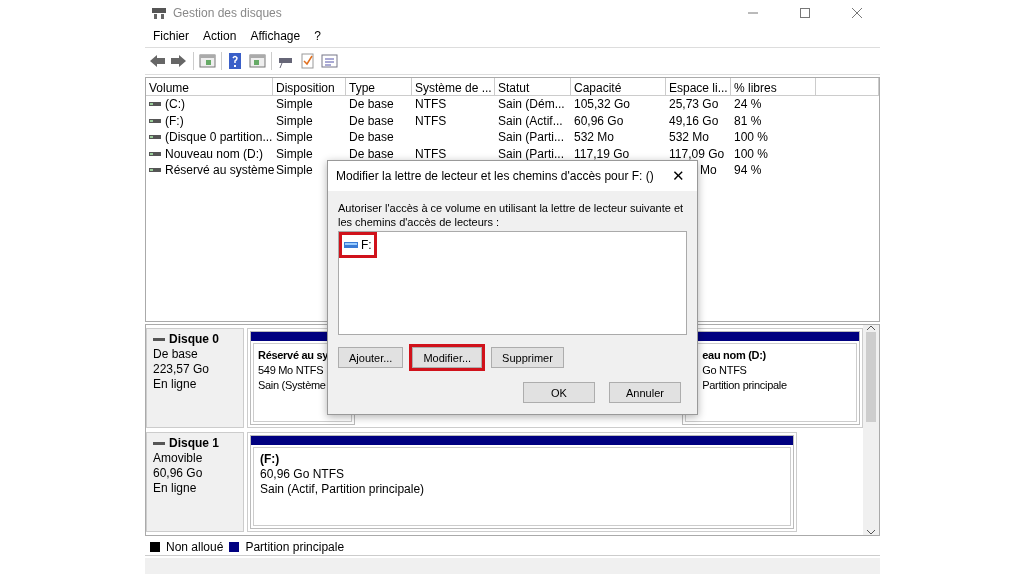 The image size is (1024, 576). What do you see at coordinates (559, 392) in the screenshot?
I see `dialog-button: OK` at bounding box center [559, 392].